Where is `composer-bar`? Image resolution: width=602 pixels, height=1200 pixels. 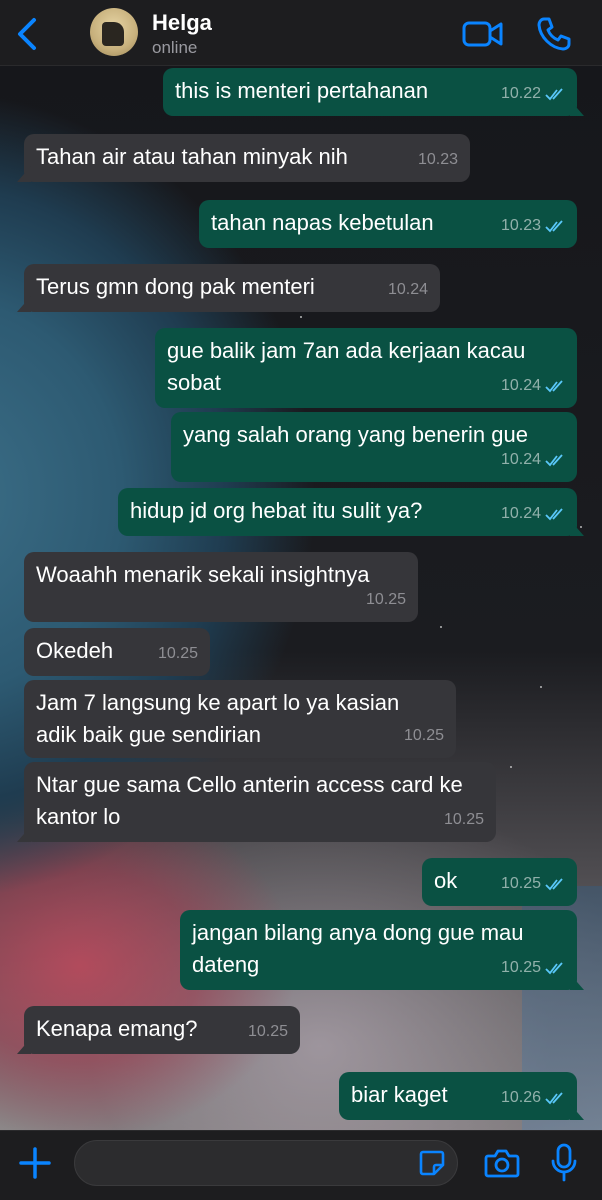
composer-bar is located at coordinates (301, 1165).